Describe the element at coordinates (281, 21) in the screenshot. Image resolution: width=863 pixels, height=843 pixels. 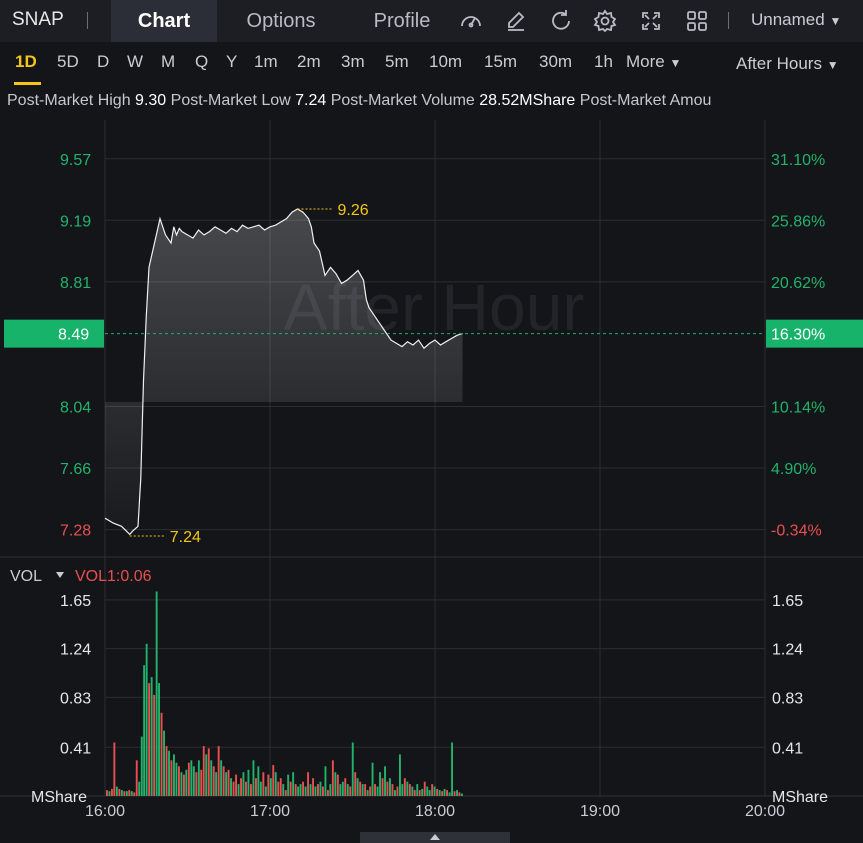
I see `tab-options: Options` at that location.